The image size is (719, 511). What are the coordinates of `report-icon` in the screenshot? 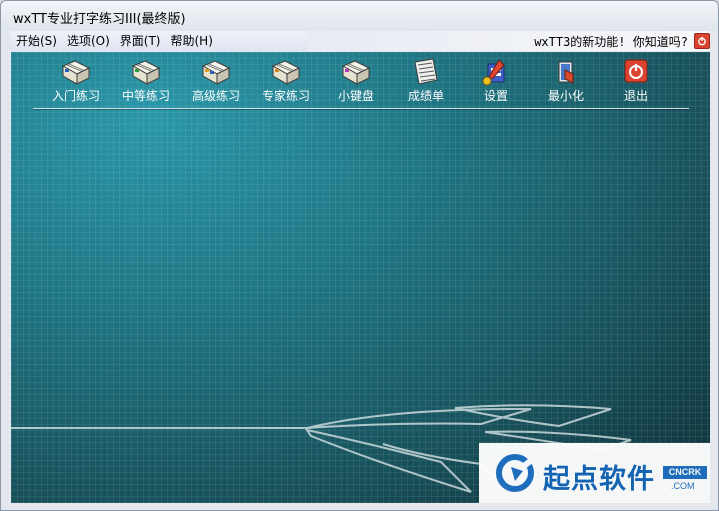 It's located at (426, 71).